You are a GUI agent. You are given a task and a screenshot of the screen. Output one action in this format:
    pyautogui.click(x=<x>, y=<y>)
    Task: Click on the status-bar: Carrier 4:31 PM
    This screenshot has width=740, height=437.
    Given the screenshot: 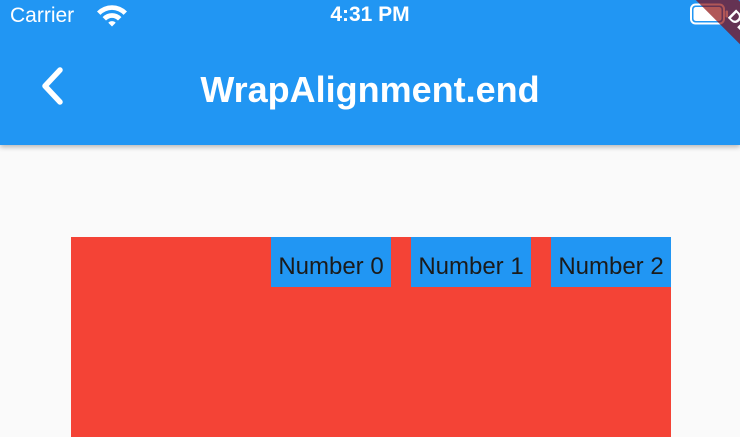 What is the action you would take?
    pyautogui.click(x=370, y=17)
    